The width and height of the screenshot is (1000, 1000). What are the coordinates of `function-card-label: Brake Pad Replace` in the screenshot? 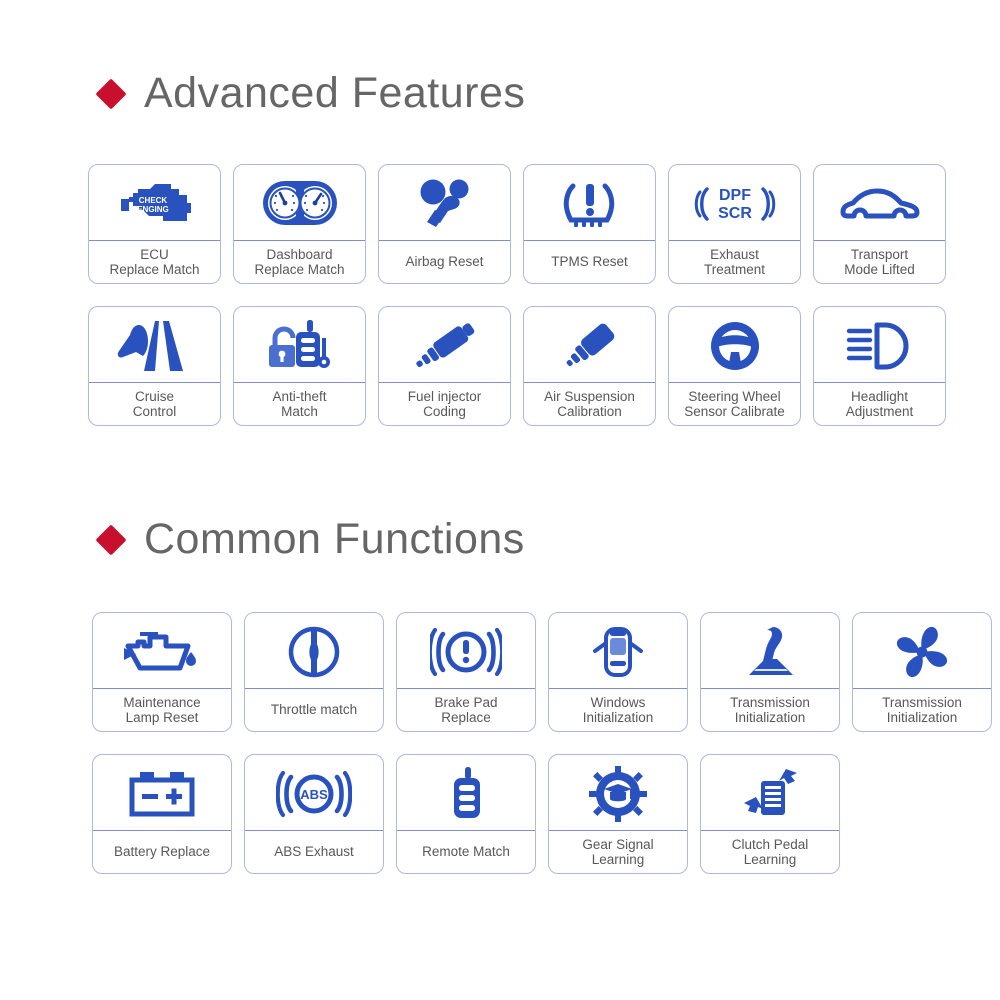 It's located at (466, 709).